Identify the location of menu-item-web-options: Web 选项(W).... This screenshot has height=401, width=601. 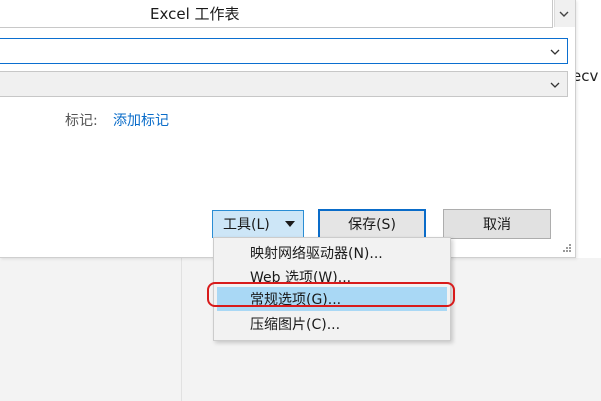
(332, 277).